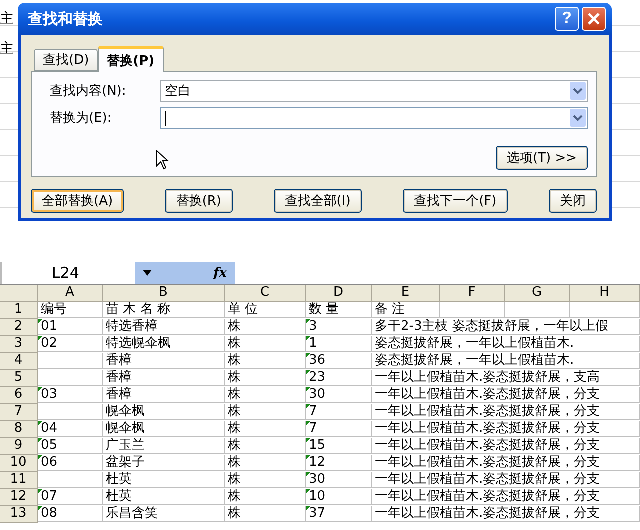 The width and height of the screenshot is (640, 530). Describe the element at coordinates (317, 445) in the screenshot. I see `cell-text: 15` at that location.